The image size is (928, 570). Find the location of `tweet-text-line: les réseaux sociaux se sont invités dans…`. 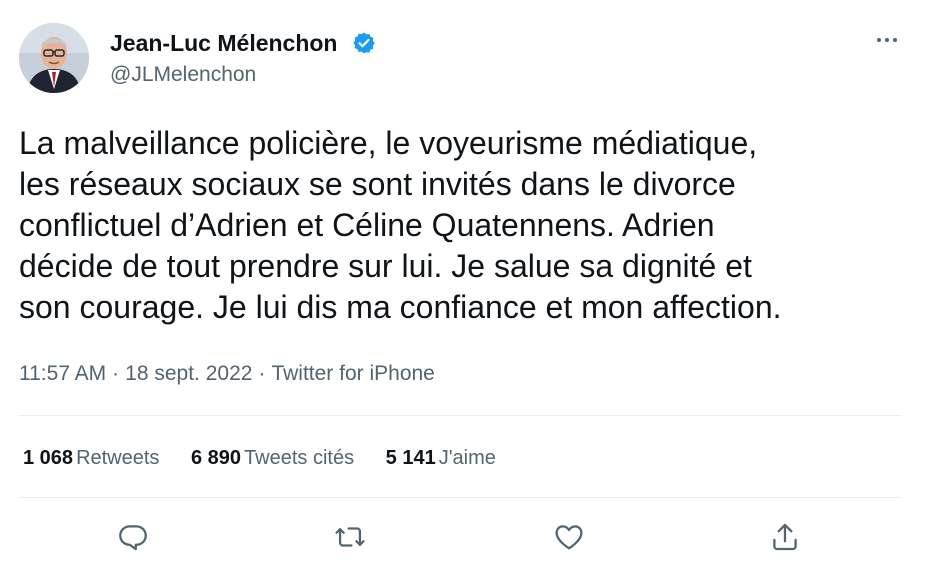

tweet-text-line: les réseaux sociaux se sont invités dans… is located at coordinates (377, 184).